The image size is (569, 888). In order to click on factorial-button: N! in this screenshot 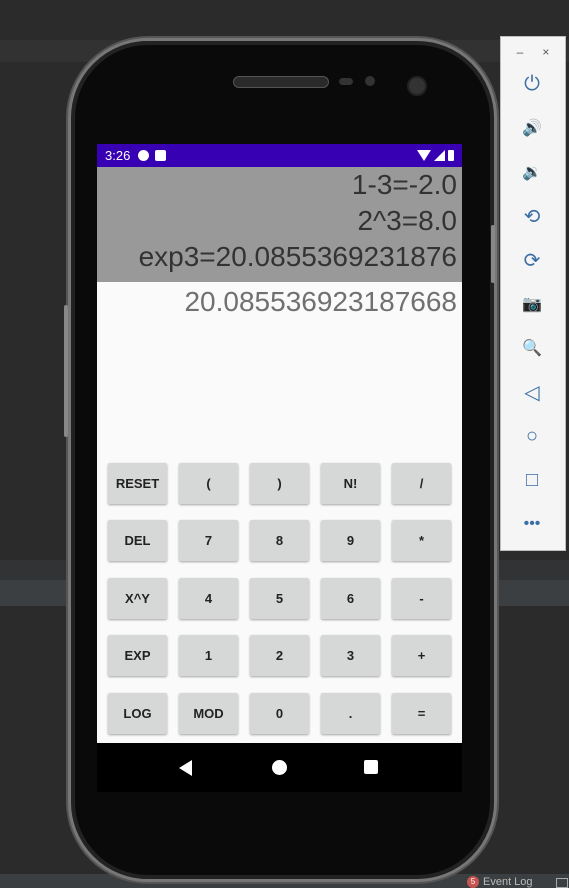, I will do `click(350, 483)`.